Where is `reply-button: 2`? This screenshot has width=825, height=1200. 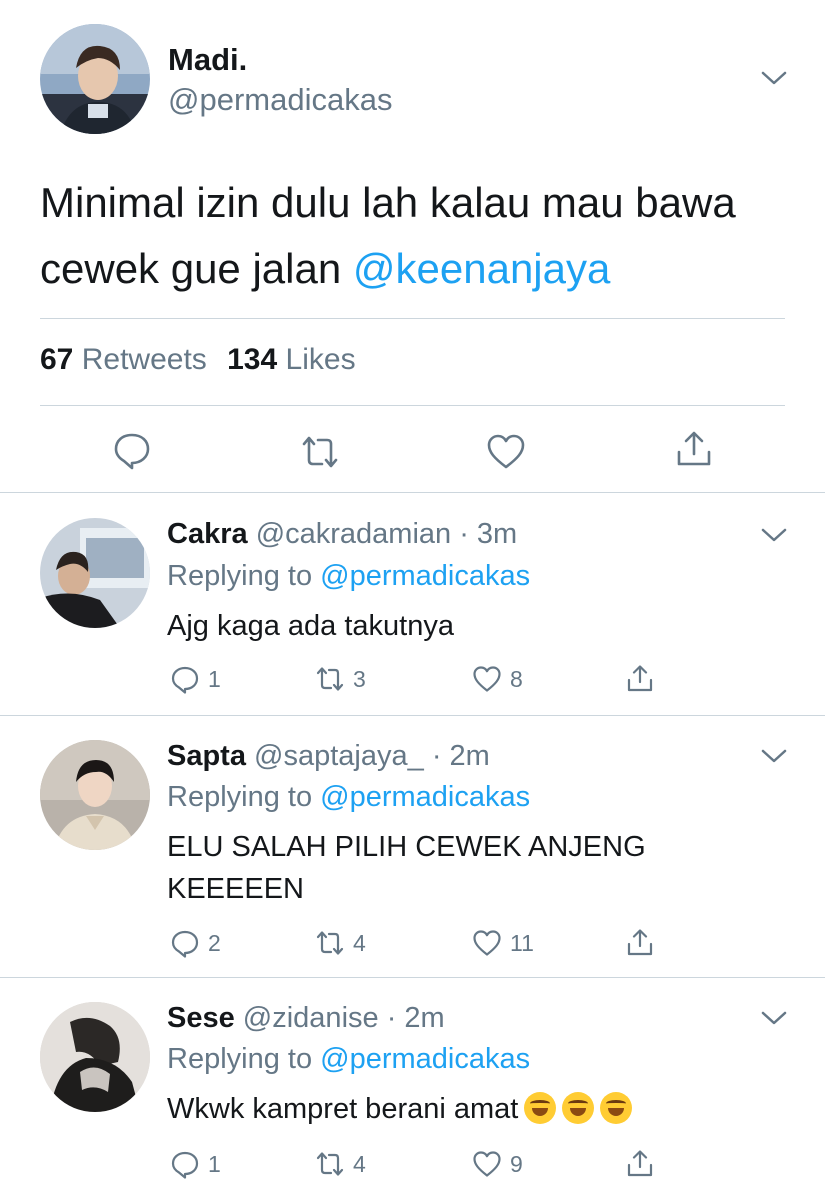 reply-button: 2 is located at coordinates (195, 943).